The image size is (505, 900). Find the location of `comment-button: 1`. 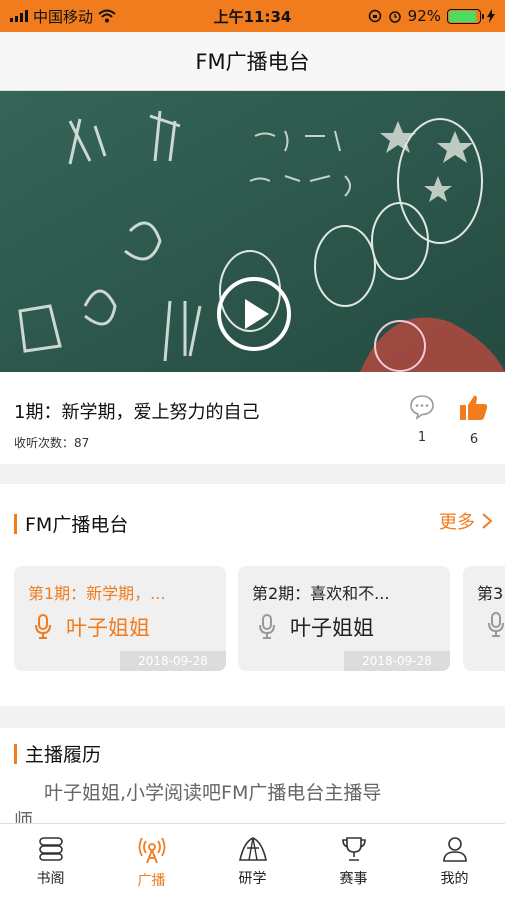

comment-button: 1 is located at coordinates (422, 419).